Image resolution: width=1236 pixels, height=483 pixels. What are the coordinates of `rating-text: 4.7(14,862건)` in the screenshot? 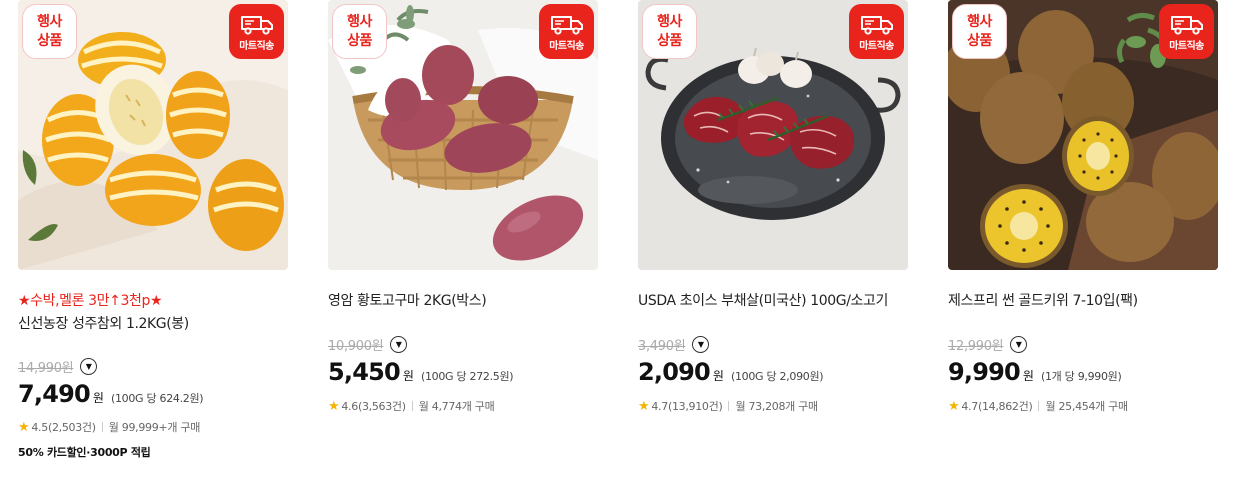 It's located at (996, 406).